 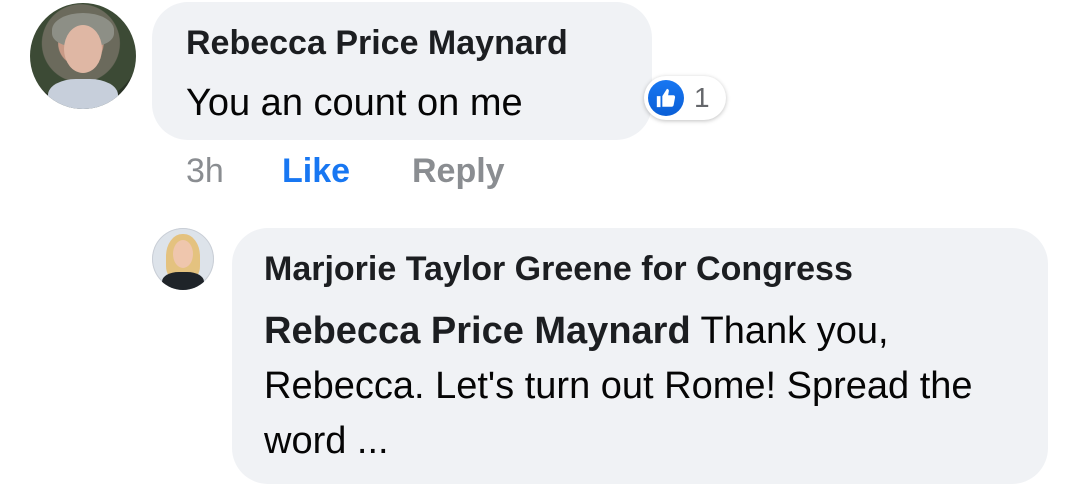 I want to click on comment-author-name: Rebecca Price Maynard, so click(x=377, y=43).